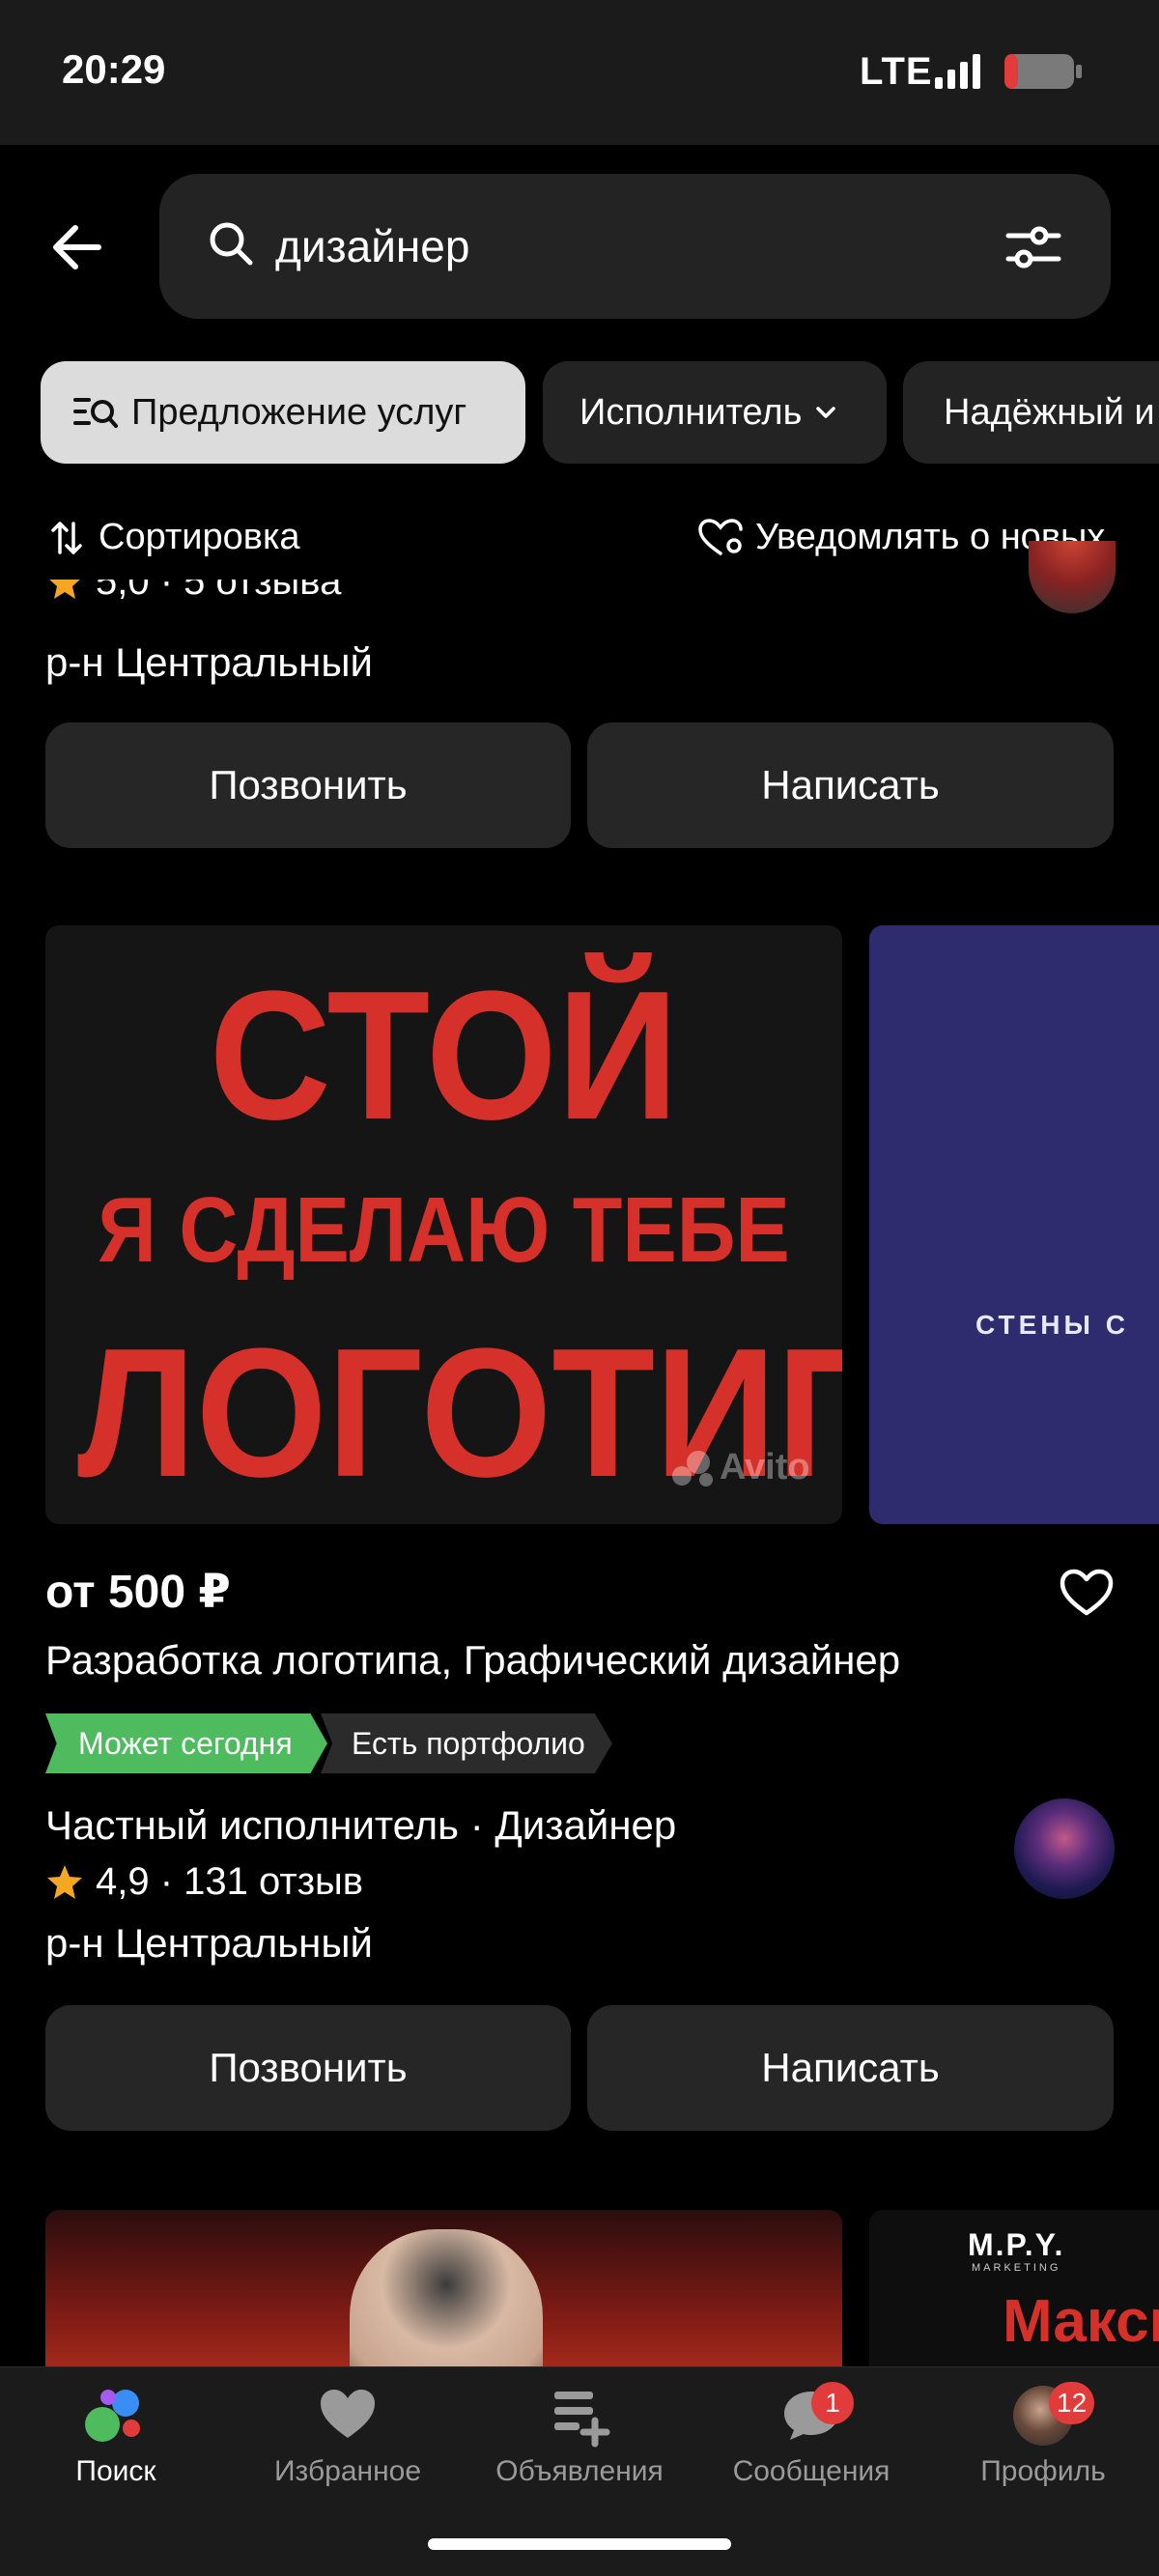 This screenshot has height=2576, width=1159. What do you see at coordinates (466, 1743) in the screenshot?
I see `badge-portfolio: Есть портфолио` at bounding box center [466, 1743].